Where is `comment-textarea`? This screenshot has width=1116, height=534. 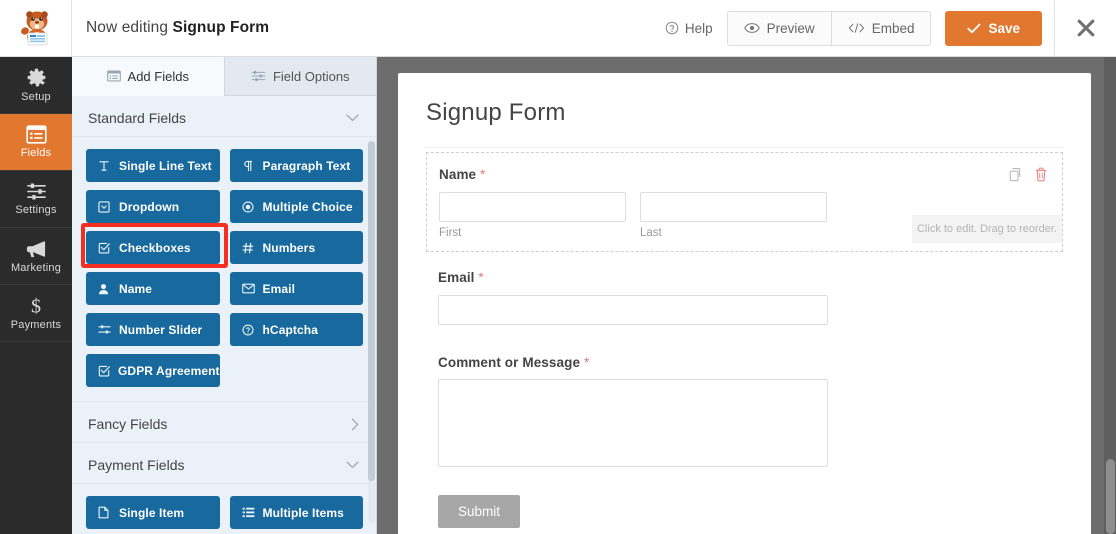
comment-textarea is located at coordinates (633, 423).